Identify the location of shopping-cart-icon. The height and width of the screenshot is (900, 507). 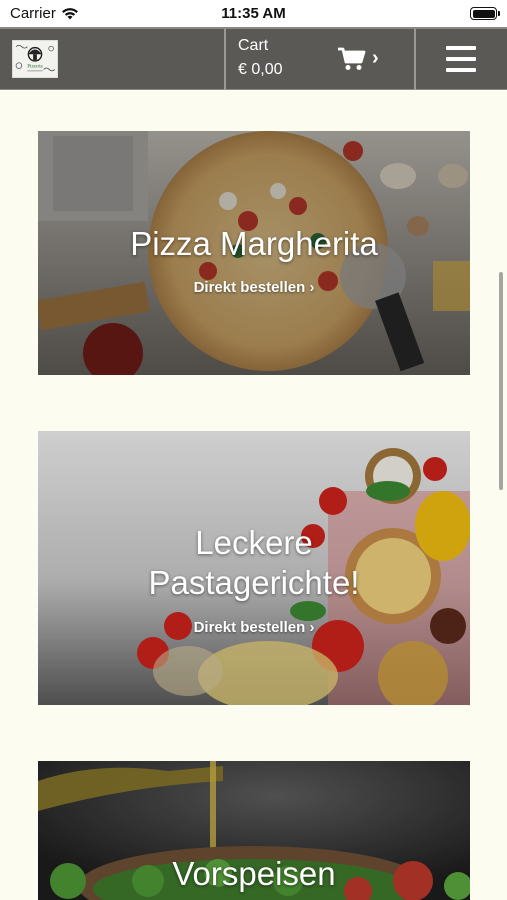
(352, 58).